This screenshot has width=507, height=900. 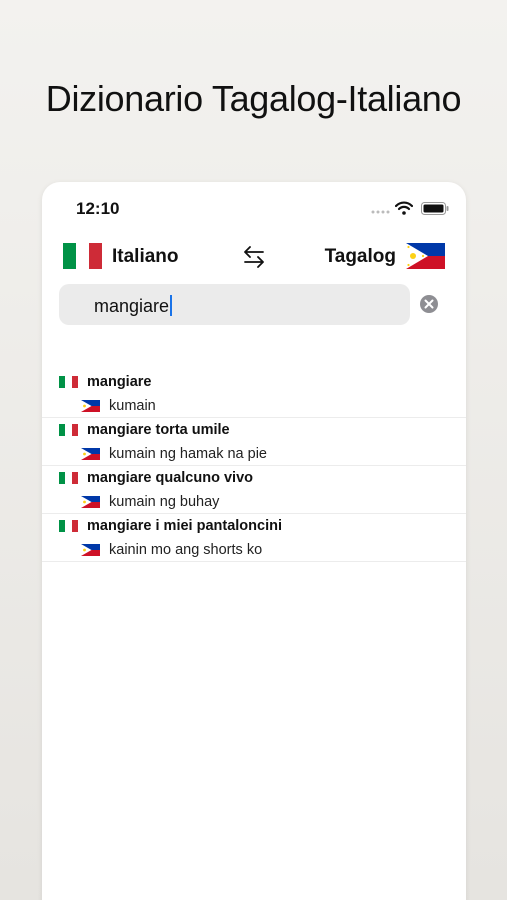 What do you see at coordinates (132, 406) in the screenshot?
I see `tagalog-translation: kumain` at bounding box center [132, 406].